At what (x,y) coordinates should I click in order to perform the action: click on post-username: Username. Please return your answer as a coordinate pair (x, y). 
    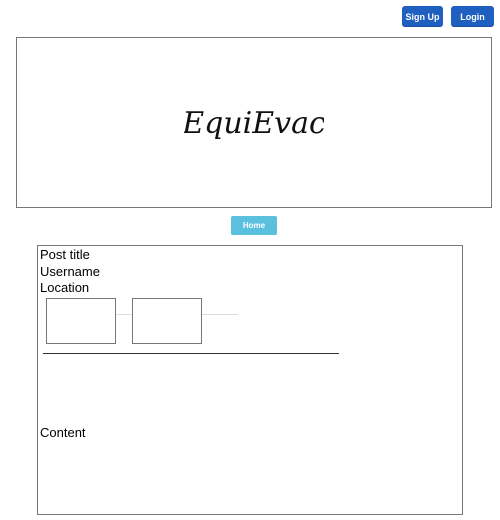
    Looking at the image, I should click on (70, 271).